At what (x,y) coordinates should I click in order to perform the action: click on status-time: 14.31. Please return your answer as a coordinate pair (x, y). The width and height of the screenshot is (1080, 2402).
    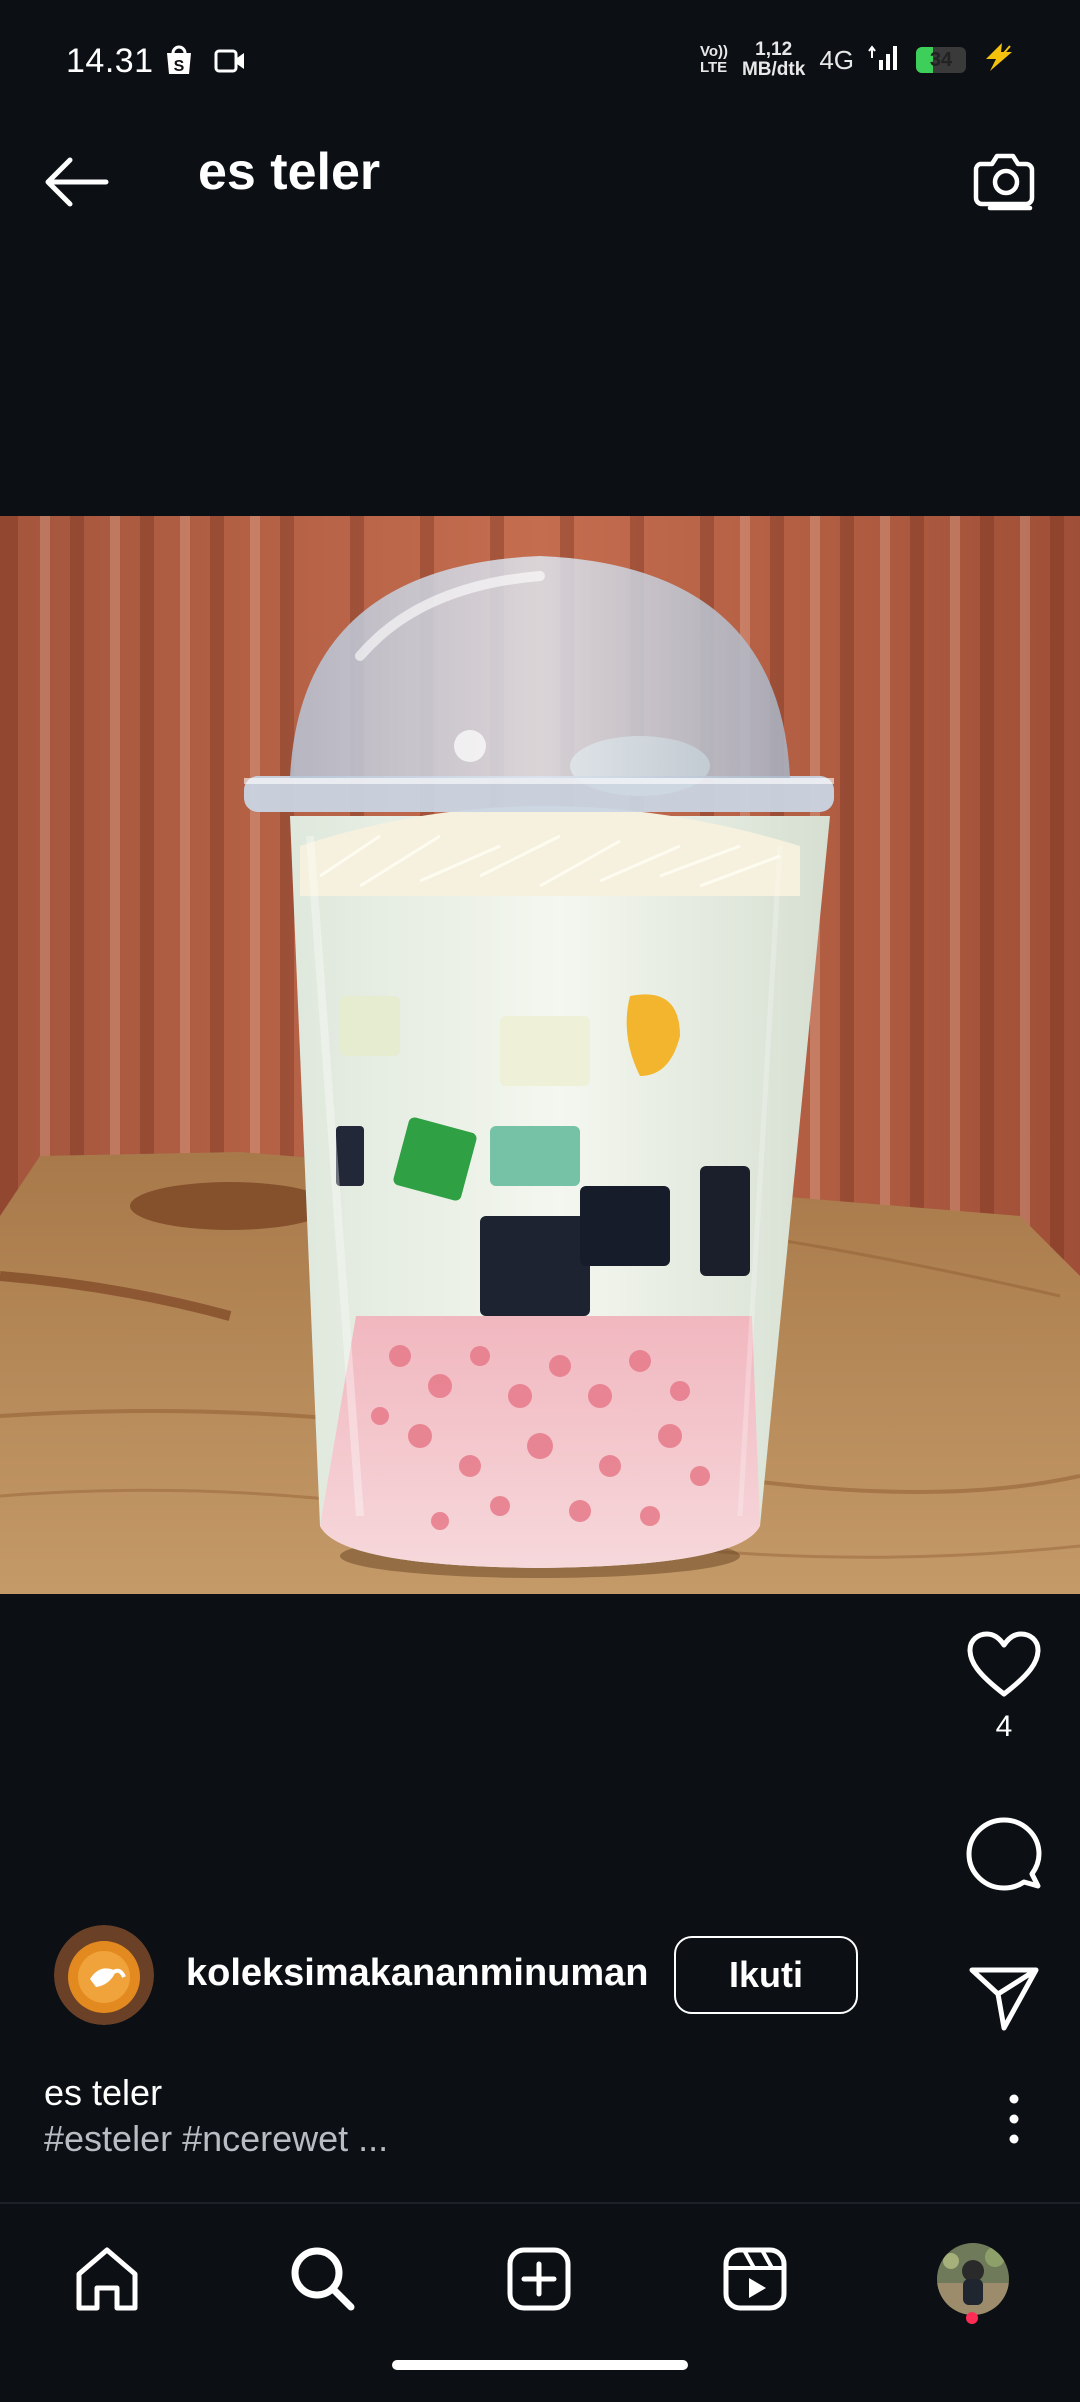
    Looking at the image, I should click on (110, 61).